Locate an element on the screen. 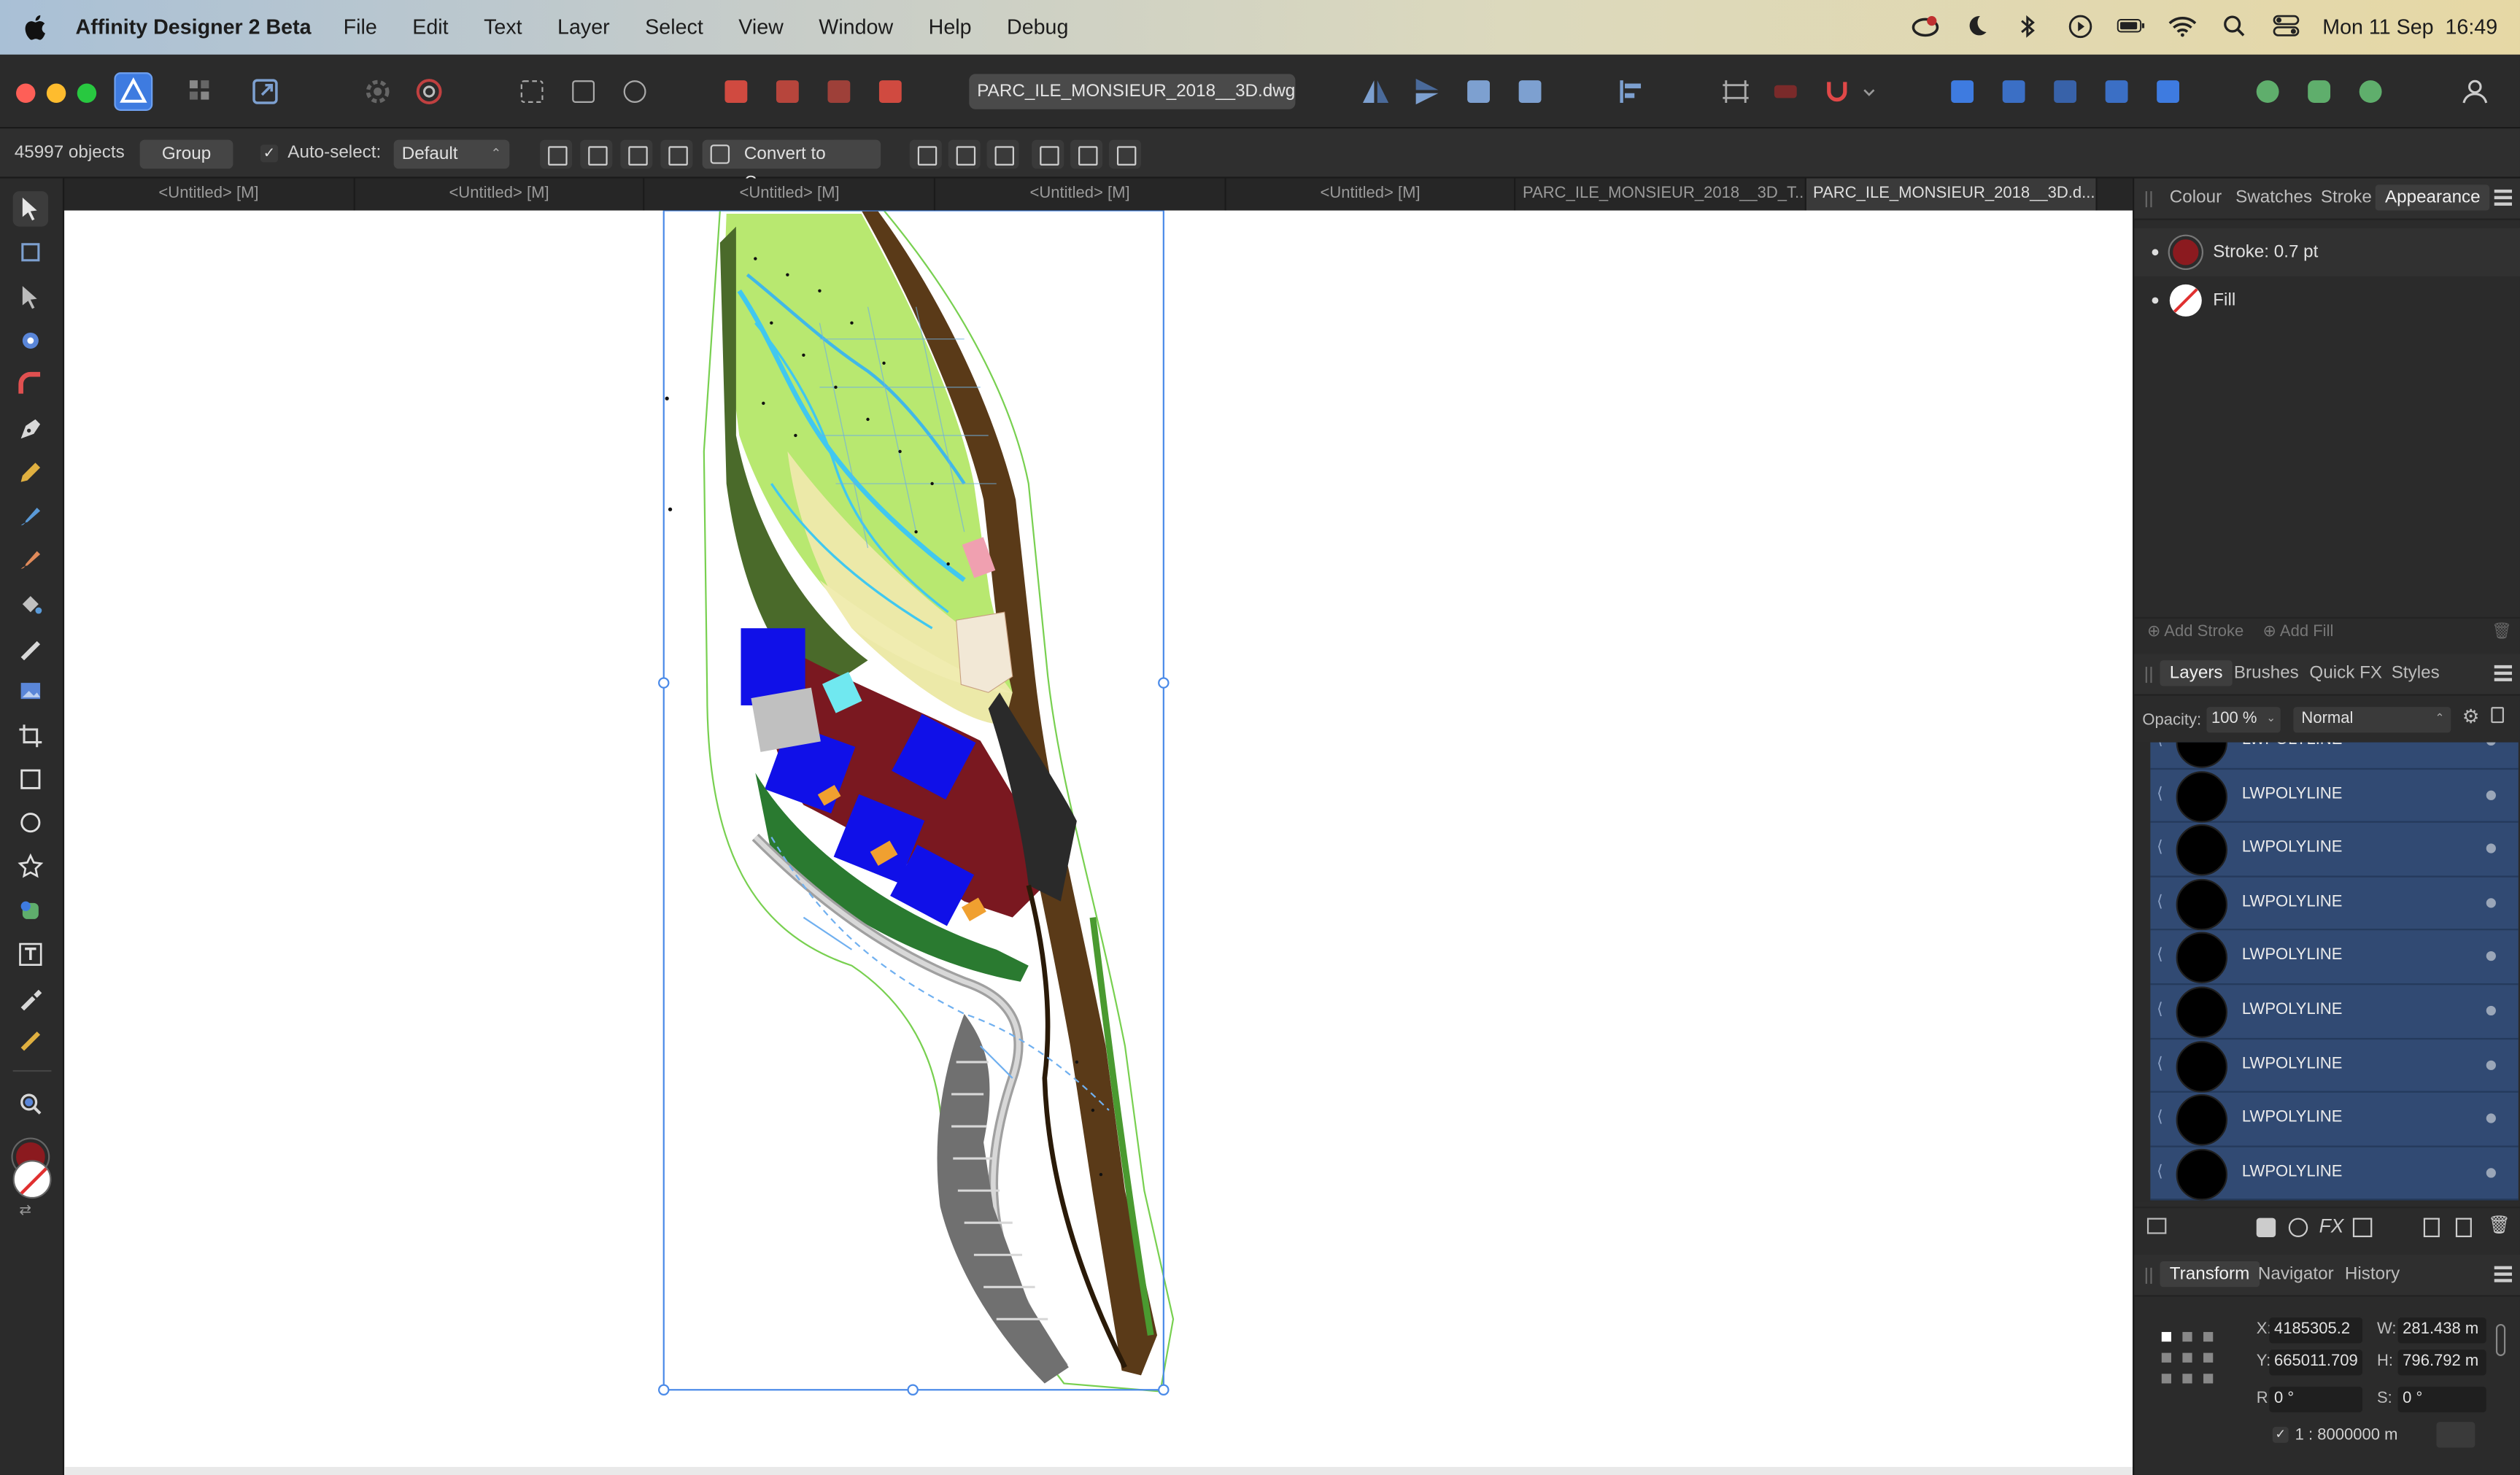  ellipse-tool-icon is located at coordinates (30, 822).